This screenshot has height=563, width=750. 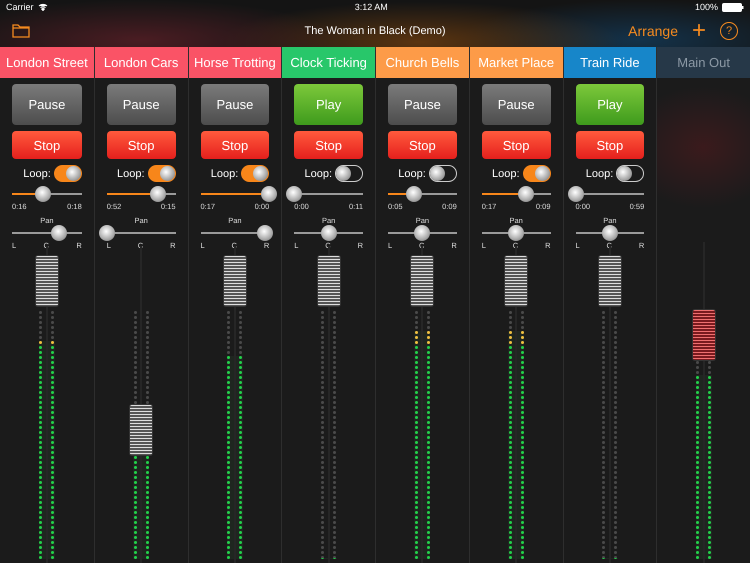 I want to click on channel-tab: London Street, so click(x=47, y=62).